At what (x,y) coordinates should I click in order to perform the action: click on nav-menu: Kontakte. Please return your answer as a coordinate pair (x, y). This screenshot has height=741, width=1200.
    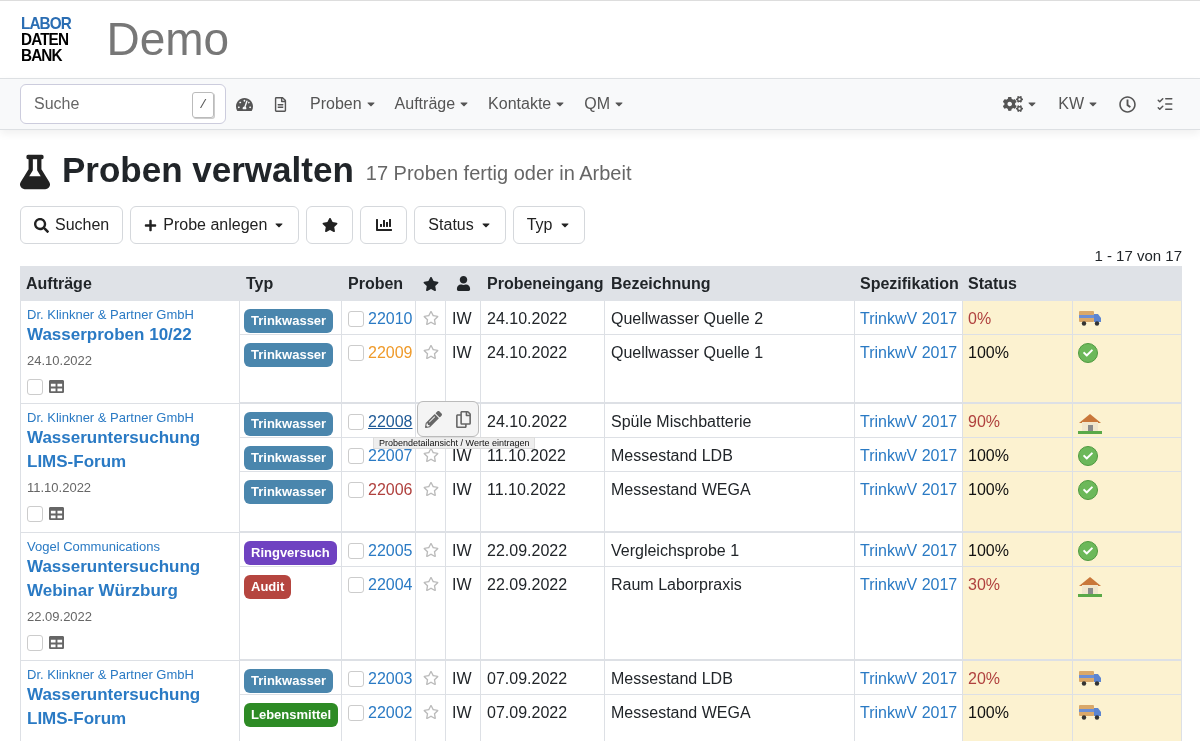
    Looking at the image, I should click on (527, 104).